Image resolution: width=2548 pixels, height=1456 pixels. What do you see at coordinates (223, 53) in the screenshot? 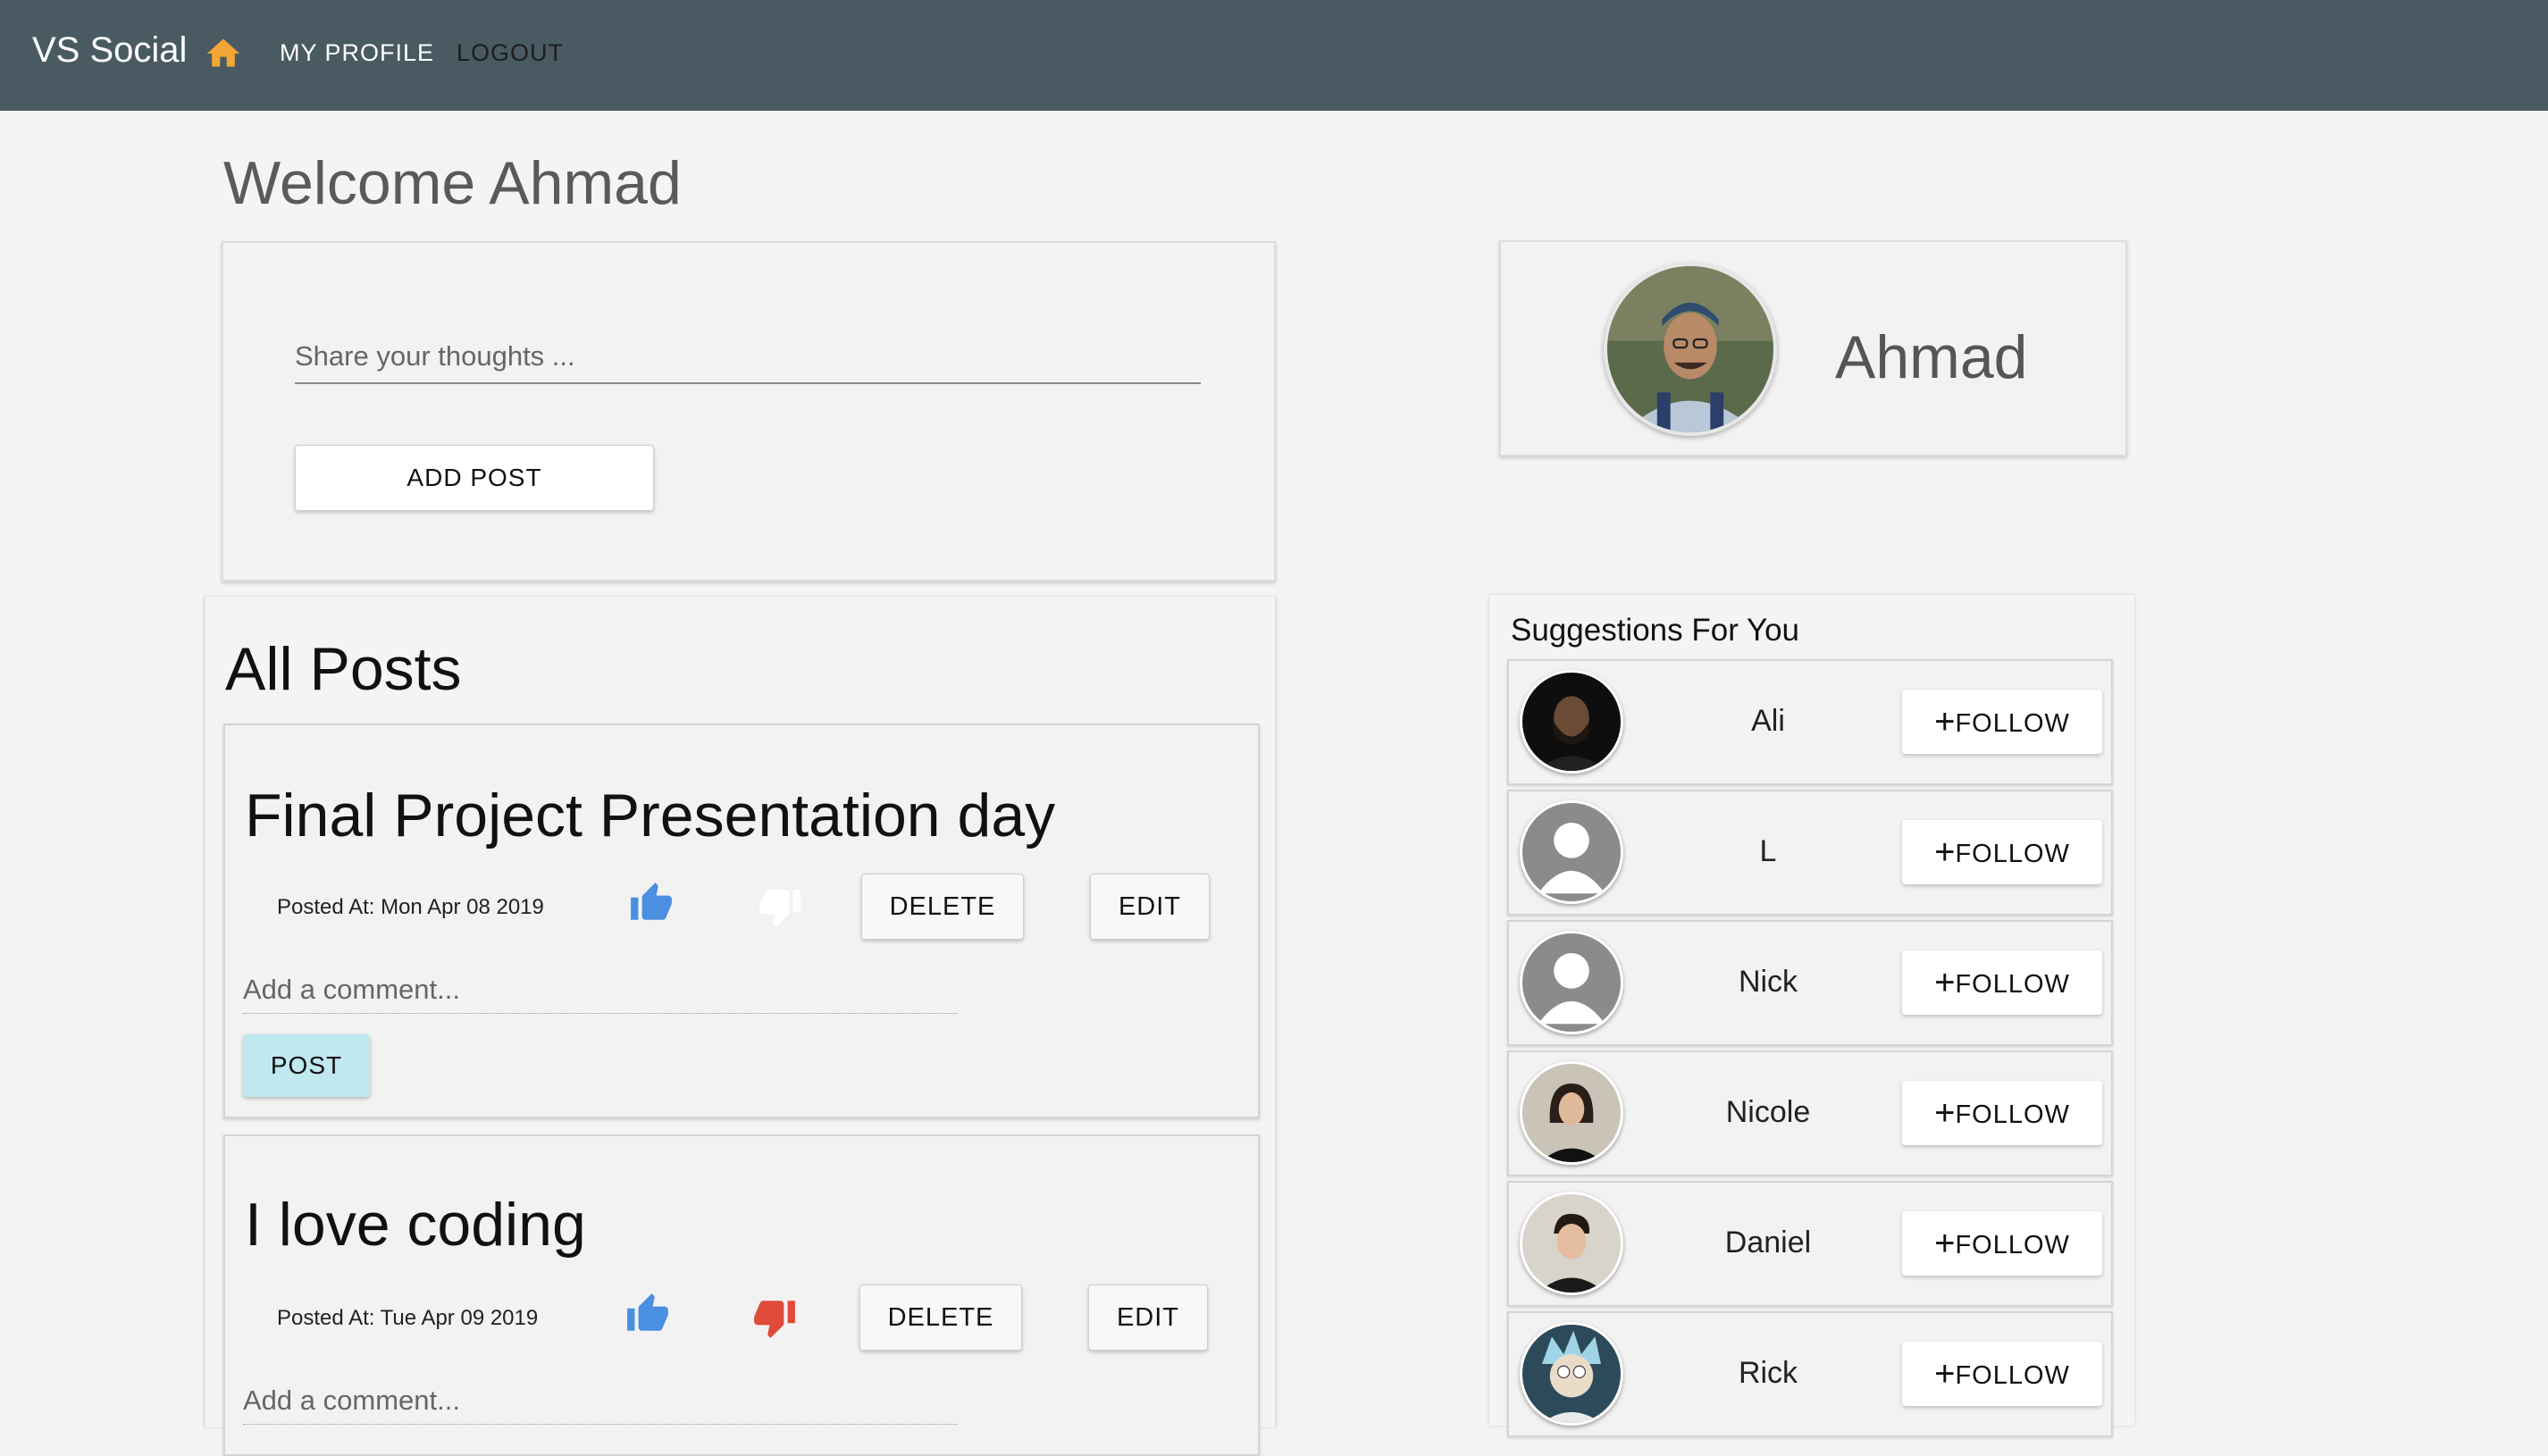
I see `home-icon` at bounding box center [223, 53].